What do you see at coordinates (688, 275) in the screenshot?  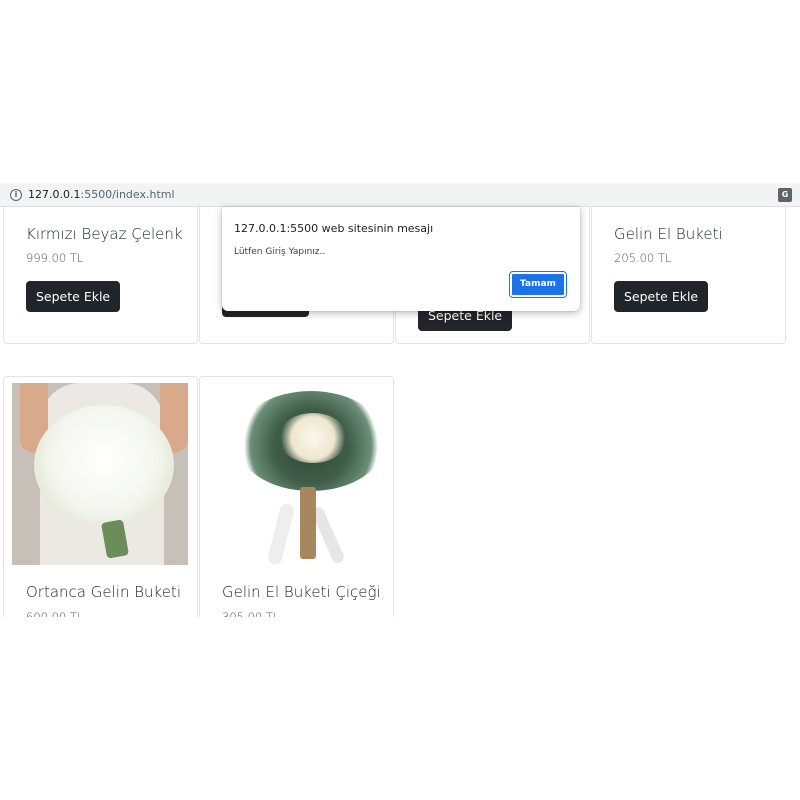 I see `product-card: Gelin El Buketi 205.00 TL Sepete Ekle` at bounding box center [688, 275].